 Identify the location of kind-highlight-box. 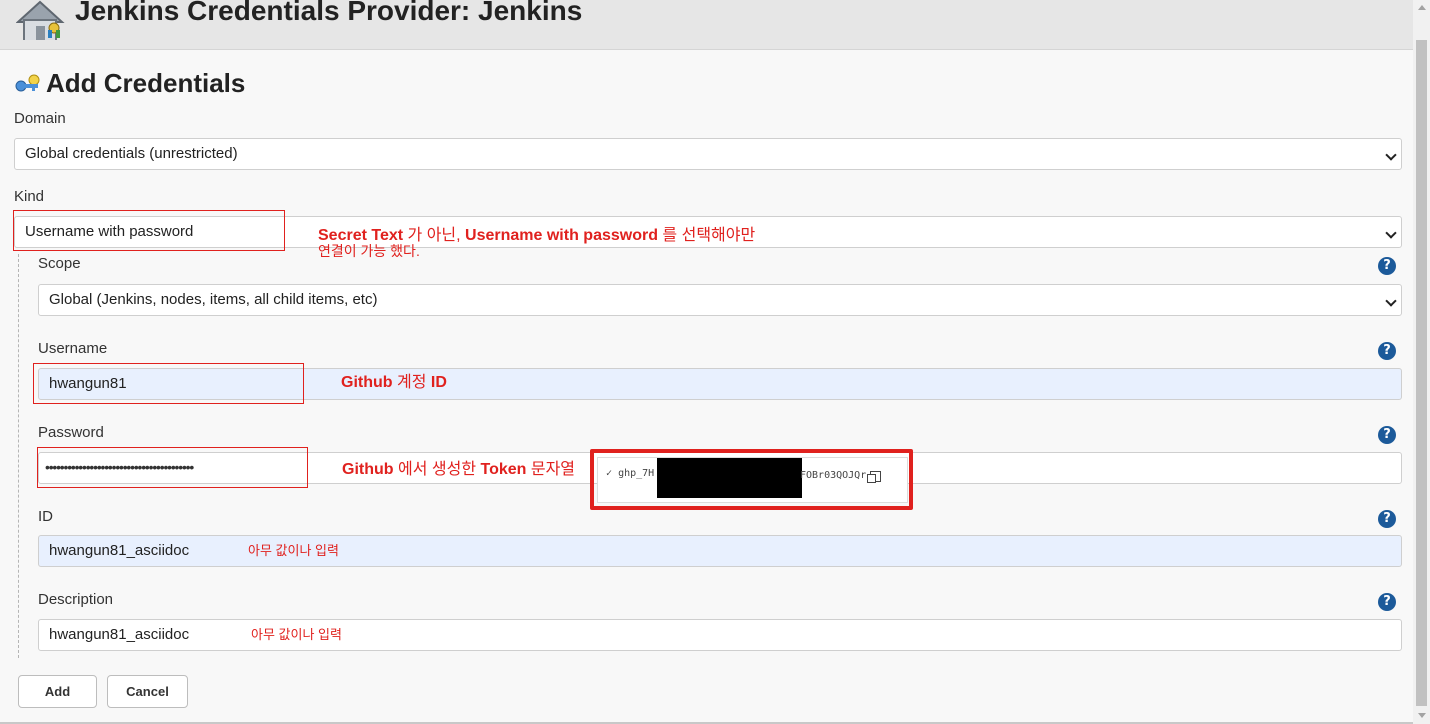
(149, 230).